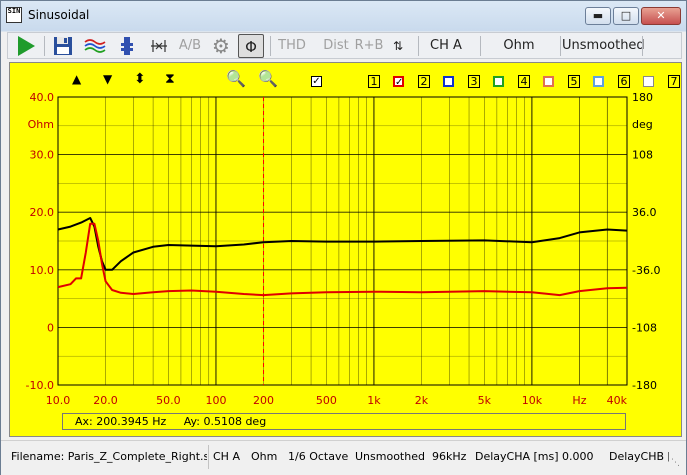  What do you see at coordinates (422, 400) in the screenshot?
I see `x-tick-label: 2k` at bounding box center [422, 400].